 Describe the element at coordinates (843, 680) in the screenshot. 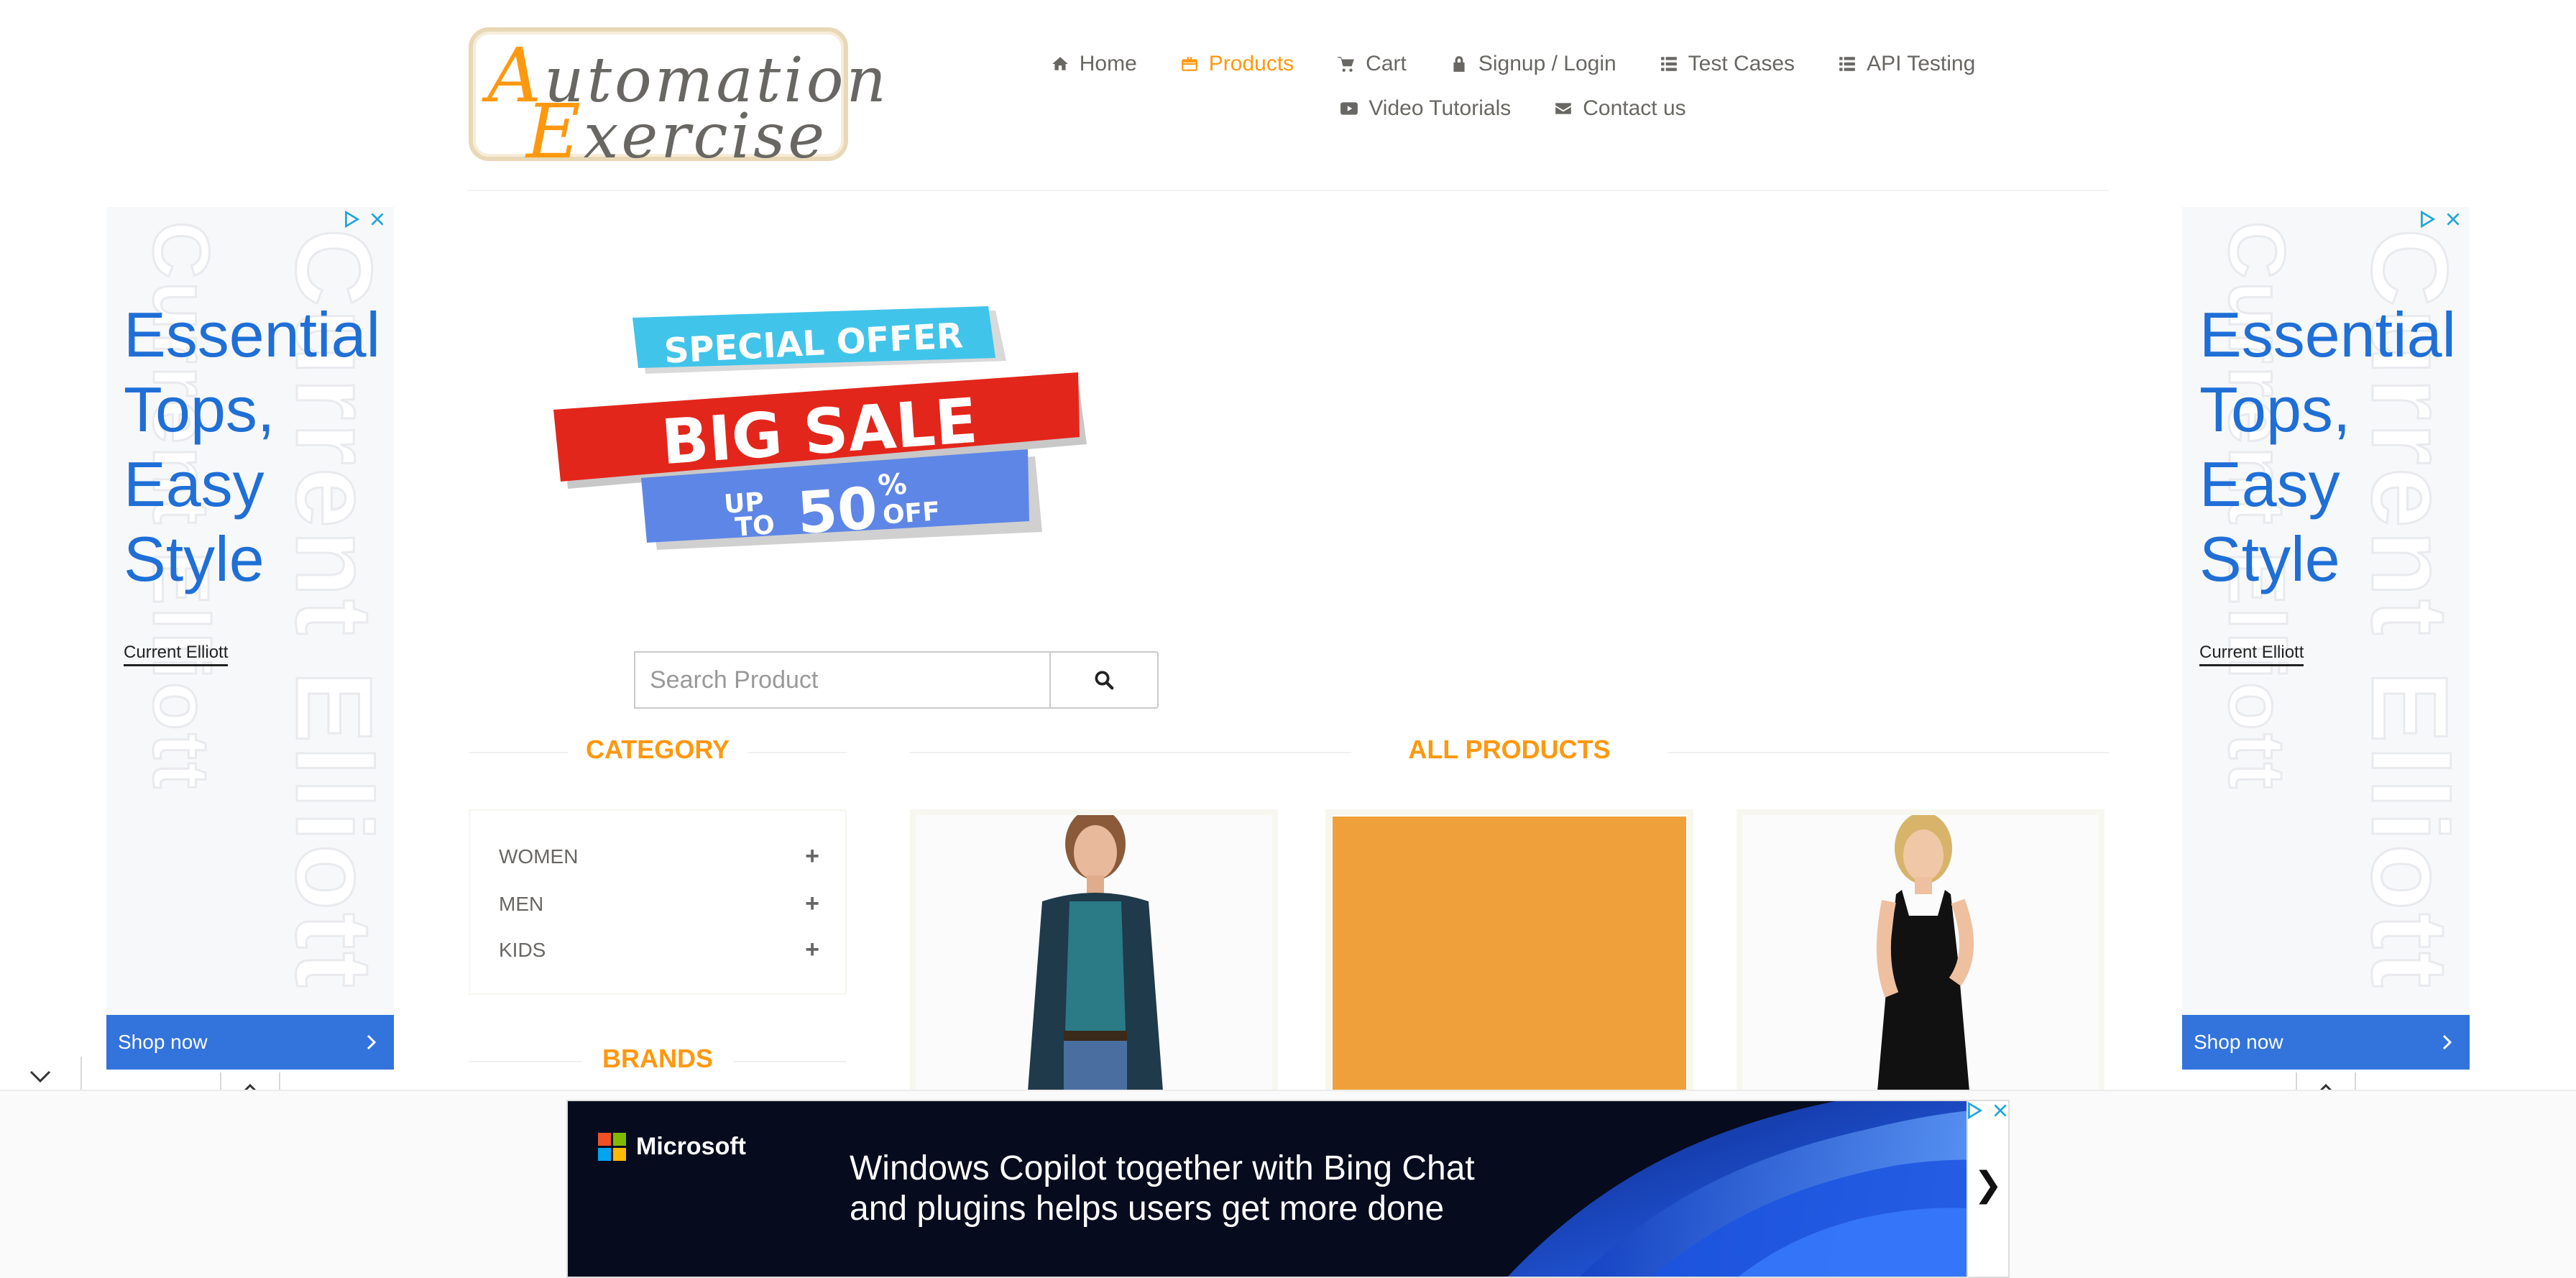

I see `search-input` at that location.